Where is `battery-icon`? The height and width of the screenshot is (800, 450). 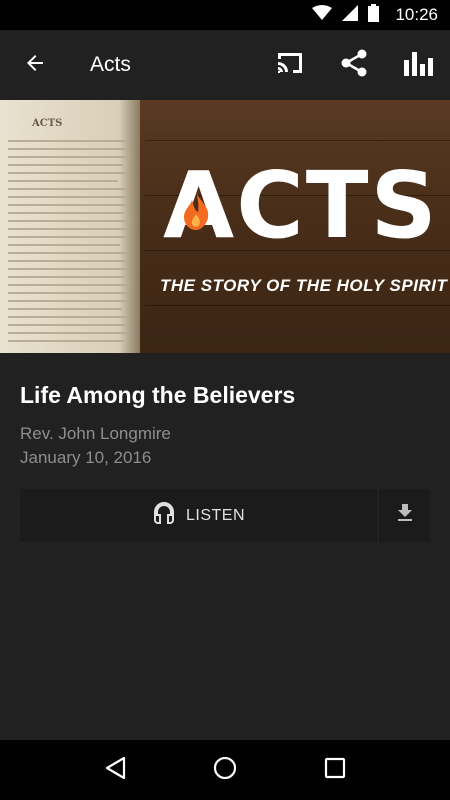
battery-icon is located at coordinates (374, 15).